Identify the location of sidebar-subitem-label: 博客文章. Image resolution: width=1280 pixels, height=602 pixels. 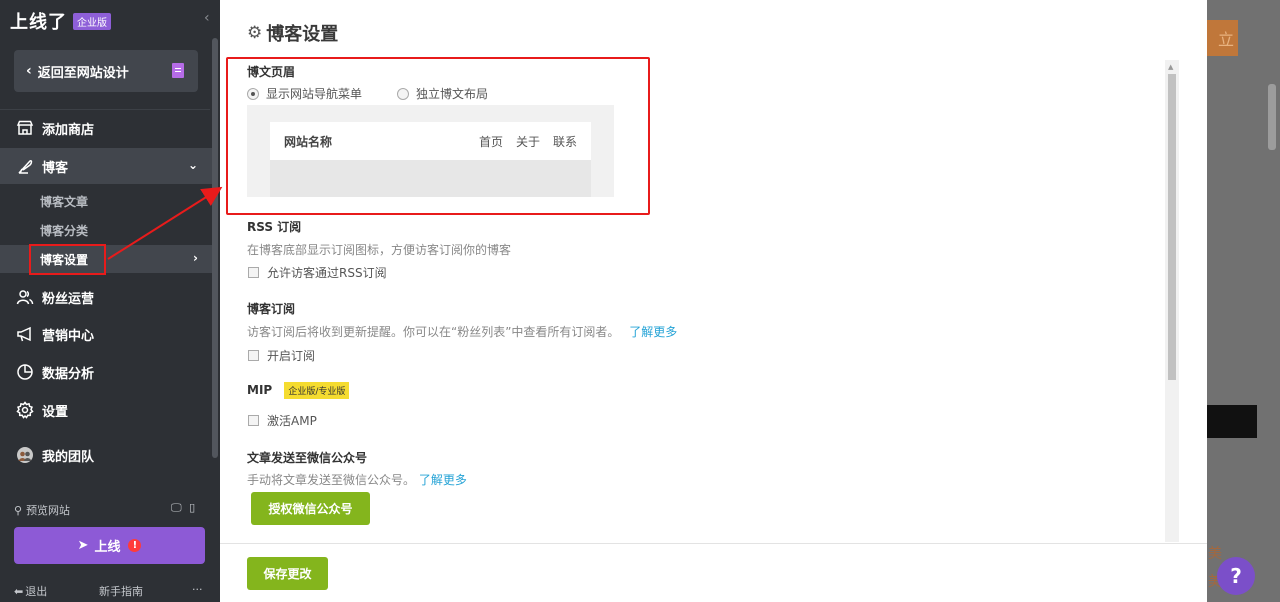
(64, 201).